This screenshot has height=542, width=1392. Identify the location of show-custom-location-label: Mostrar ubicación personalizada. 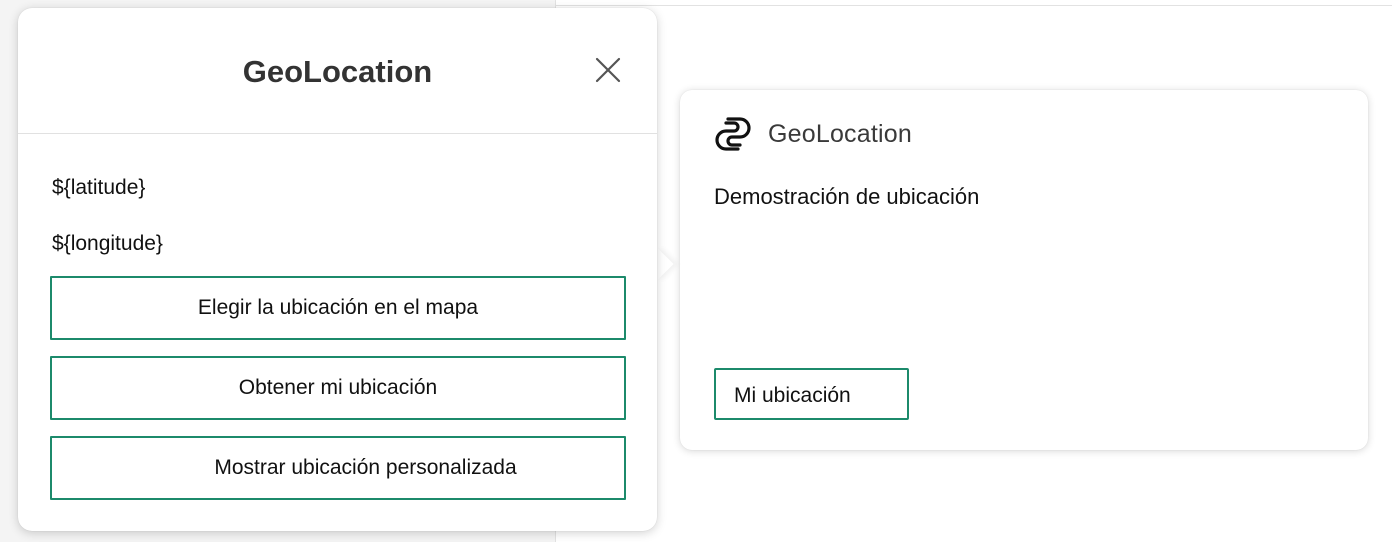
(365, 467).